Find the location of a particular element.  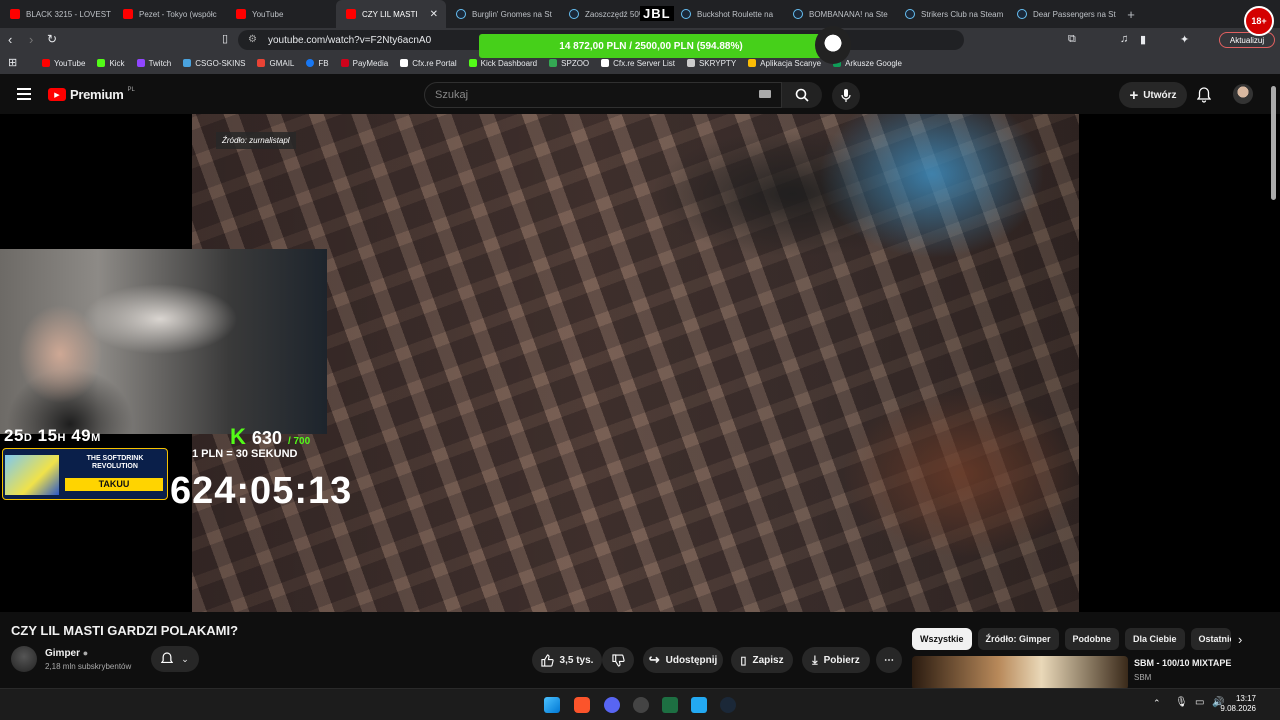

create-button: + Utwórz is located at coordinates (1153, 95).